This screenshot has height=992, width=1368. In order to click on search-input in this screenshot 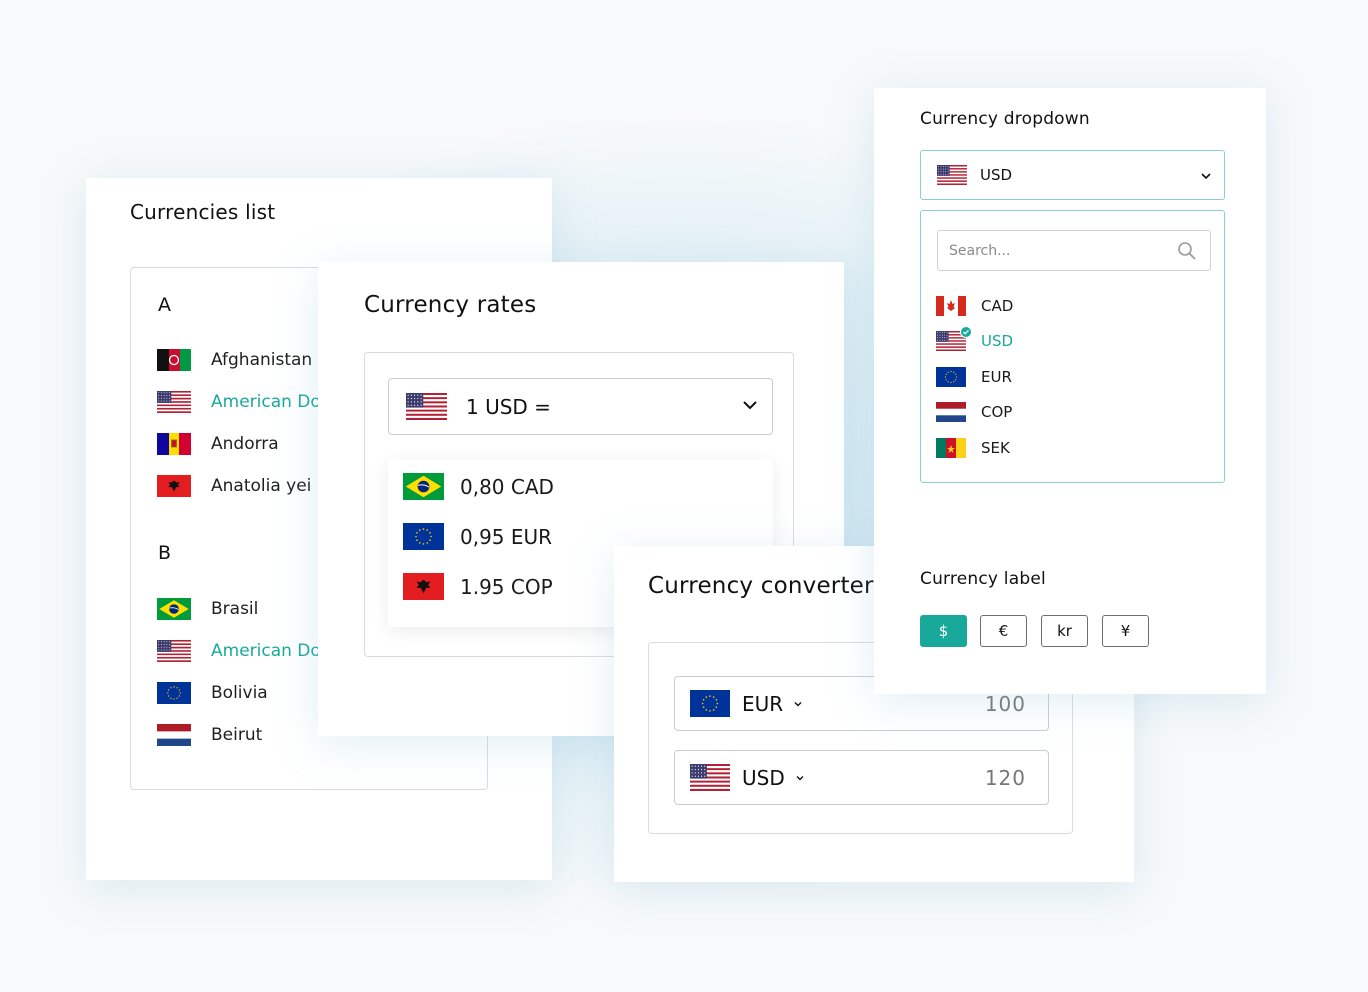, I will do `click(1074, 250)`.